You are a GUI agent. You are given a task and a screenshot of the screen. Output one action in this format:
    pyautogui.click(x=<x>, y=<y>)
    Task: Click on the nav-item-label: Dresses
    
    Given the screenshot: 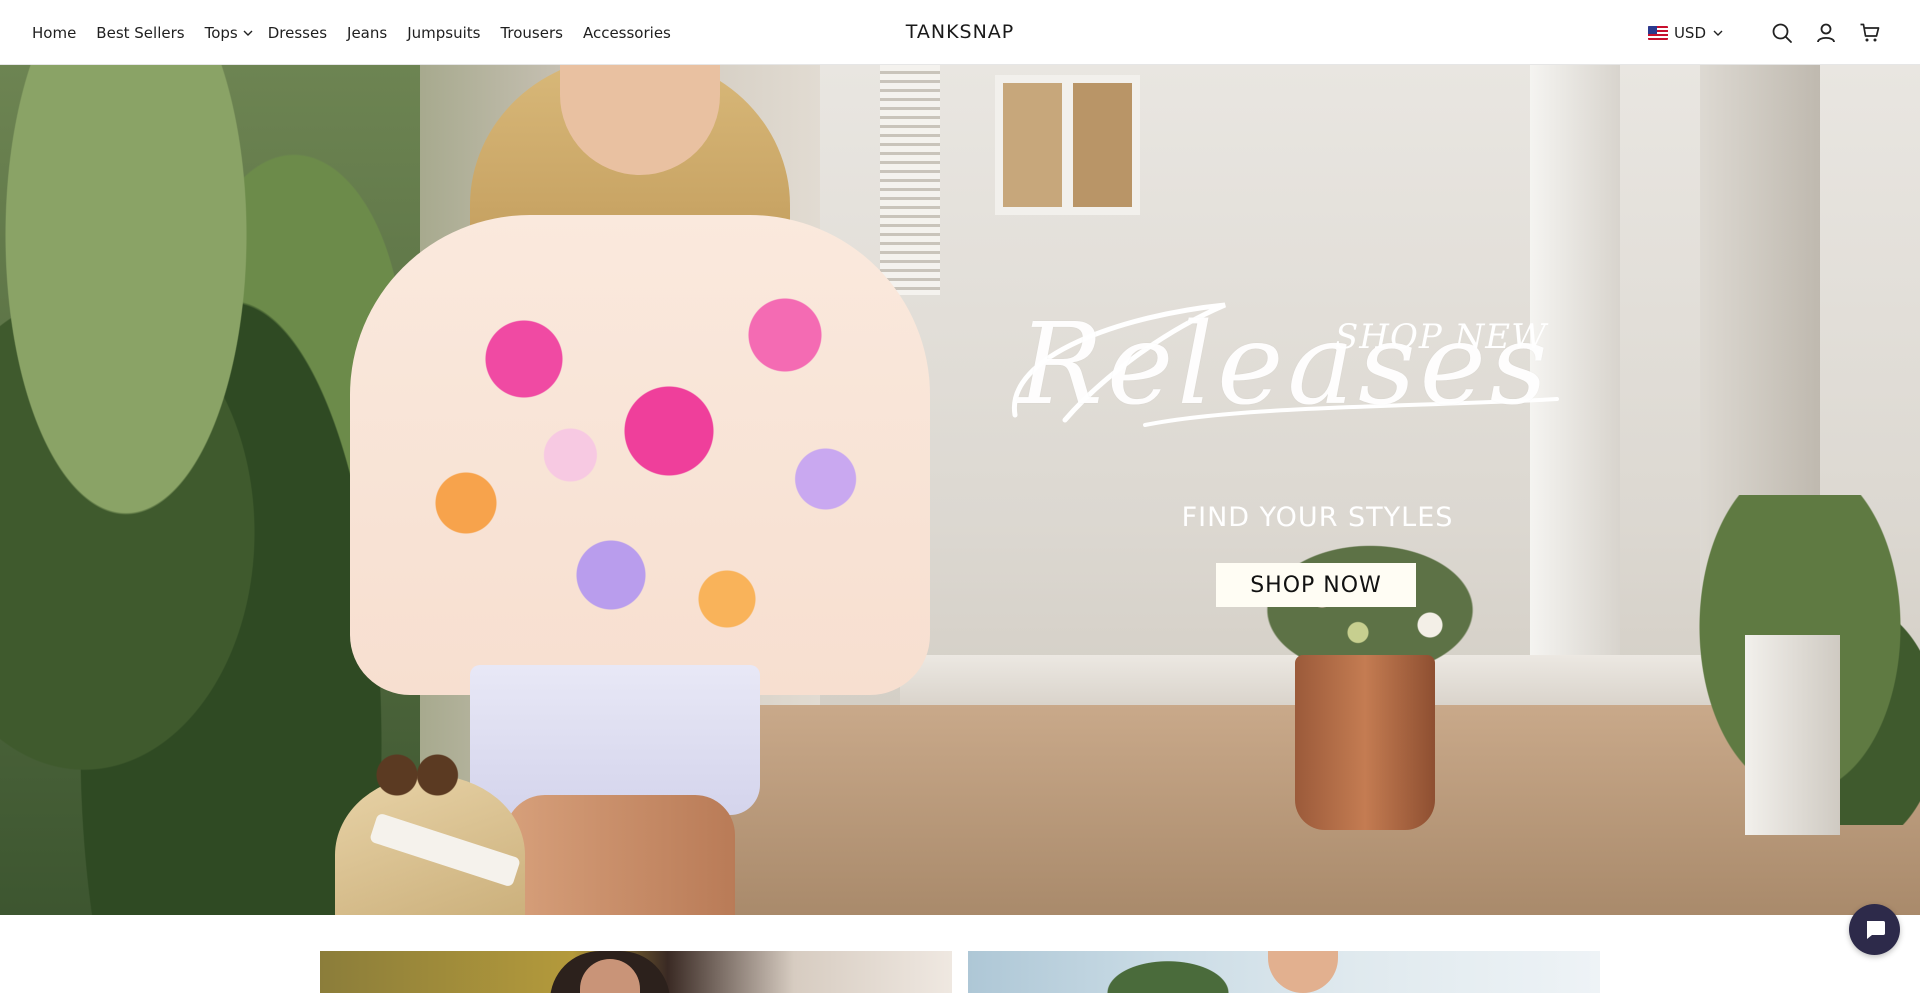 What is the action you would take?
    pyautogui.click(x=297, y=32)
    